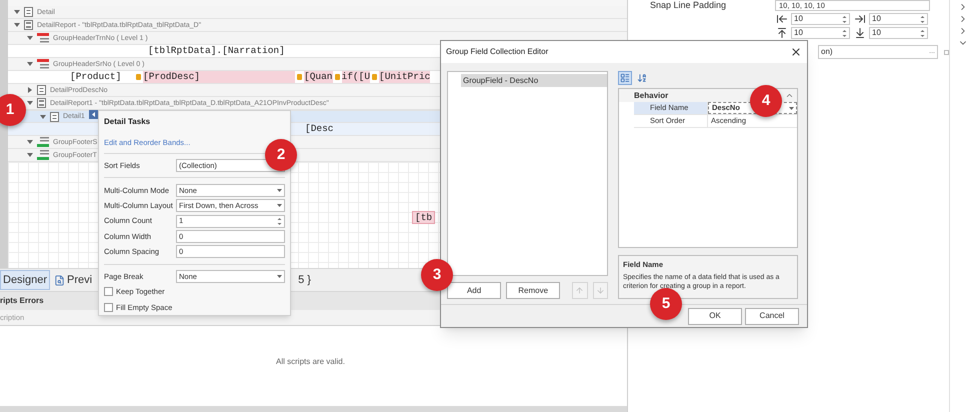 The height and width of the screenshot is (412, 975). What do you see at coordinates (219, 77) in the screenshot?
I see `field-label: [ProdDesc]` at bounding box center [219, 77].